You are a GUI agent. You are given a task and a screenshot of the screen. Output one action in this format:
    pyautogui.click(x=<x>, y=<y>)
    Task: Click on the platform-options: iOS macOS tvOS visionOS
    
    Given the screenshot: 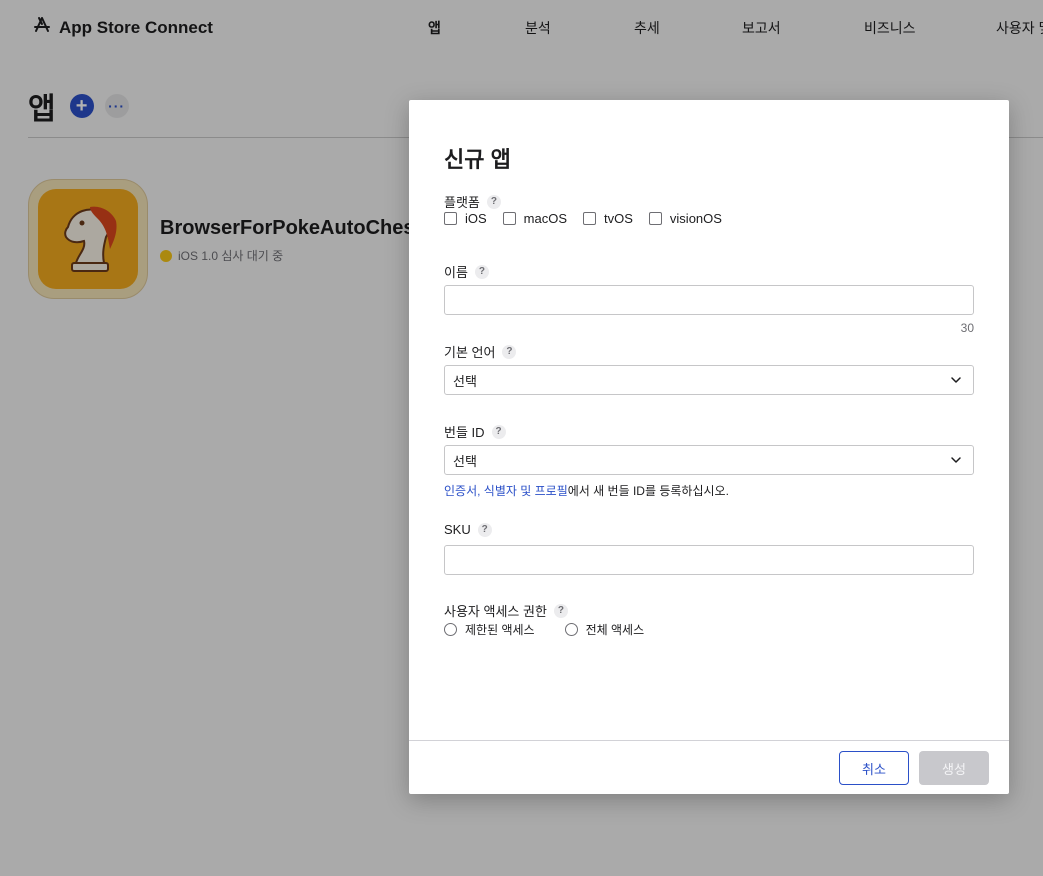 What is the action you would take?
    pyautogui.click(x=591, y=218)
    